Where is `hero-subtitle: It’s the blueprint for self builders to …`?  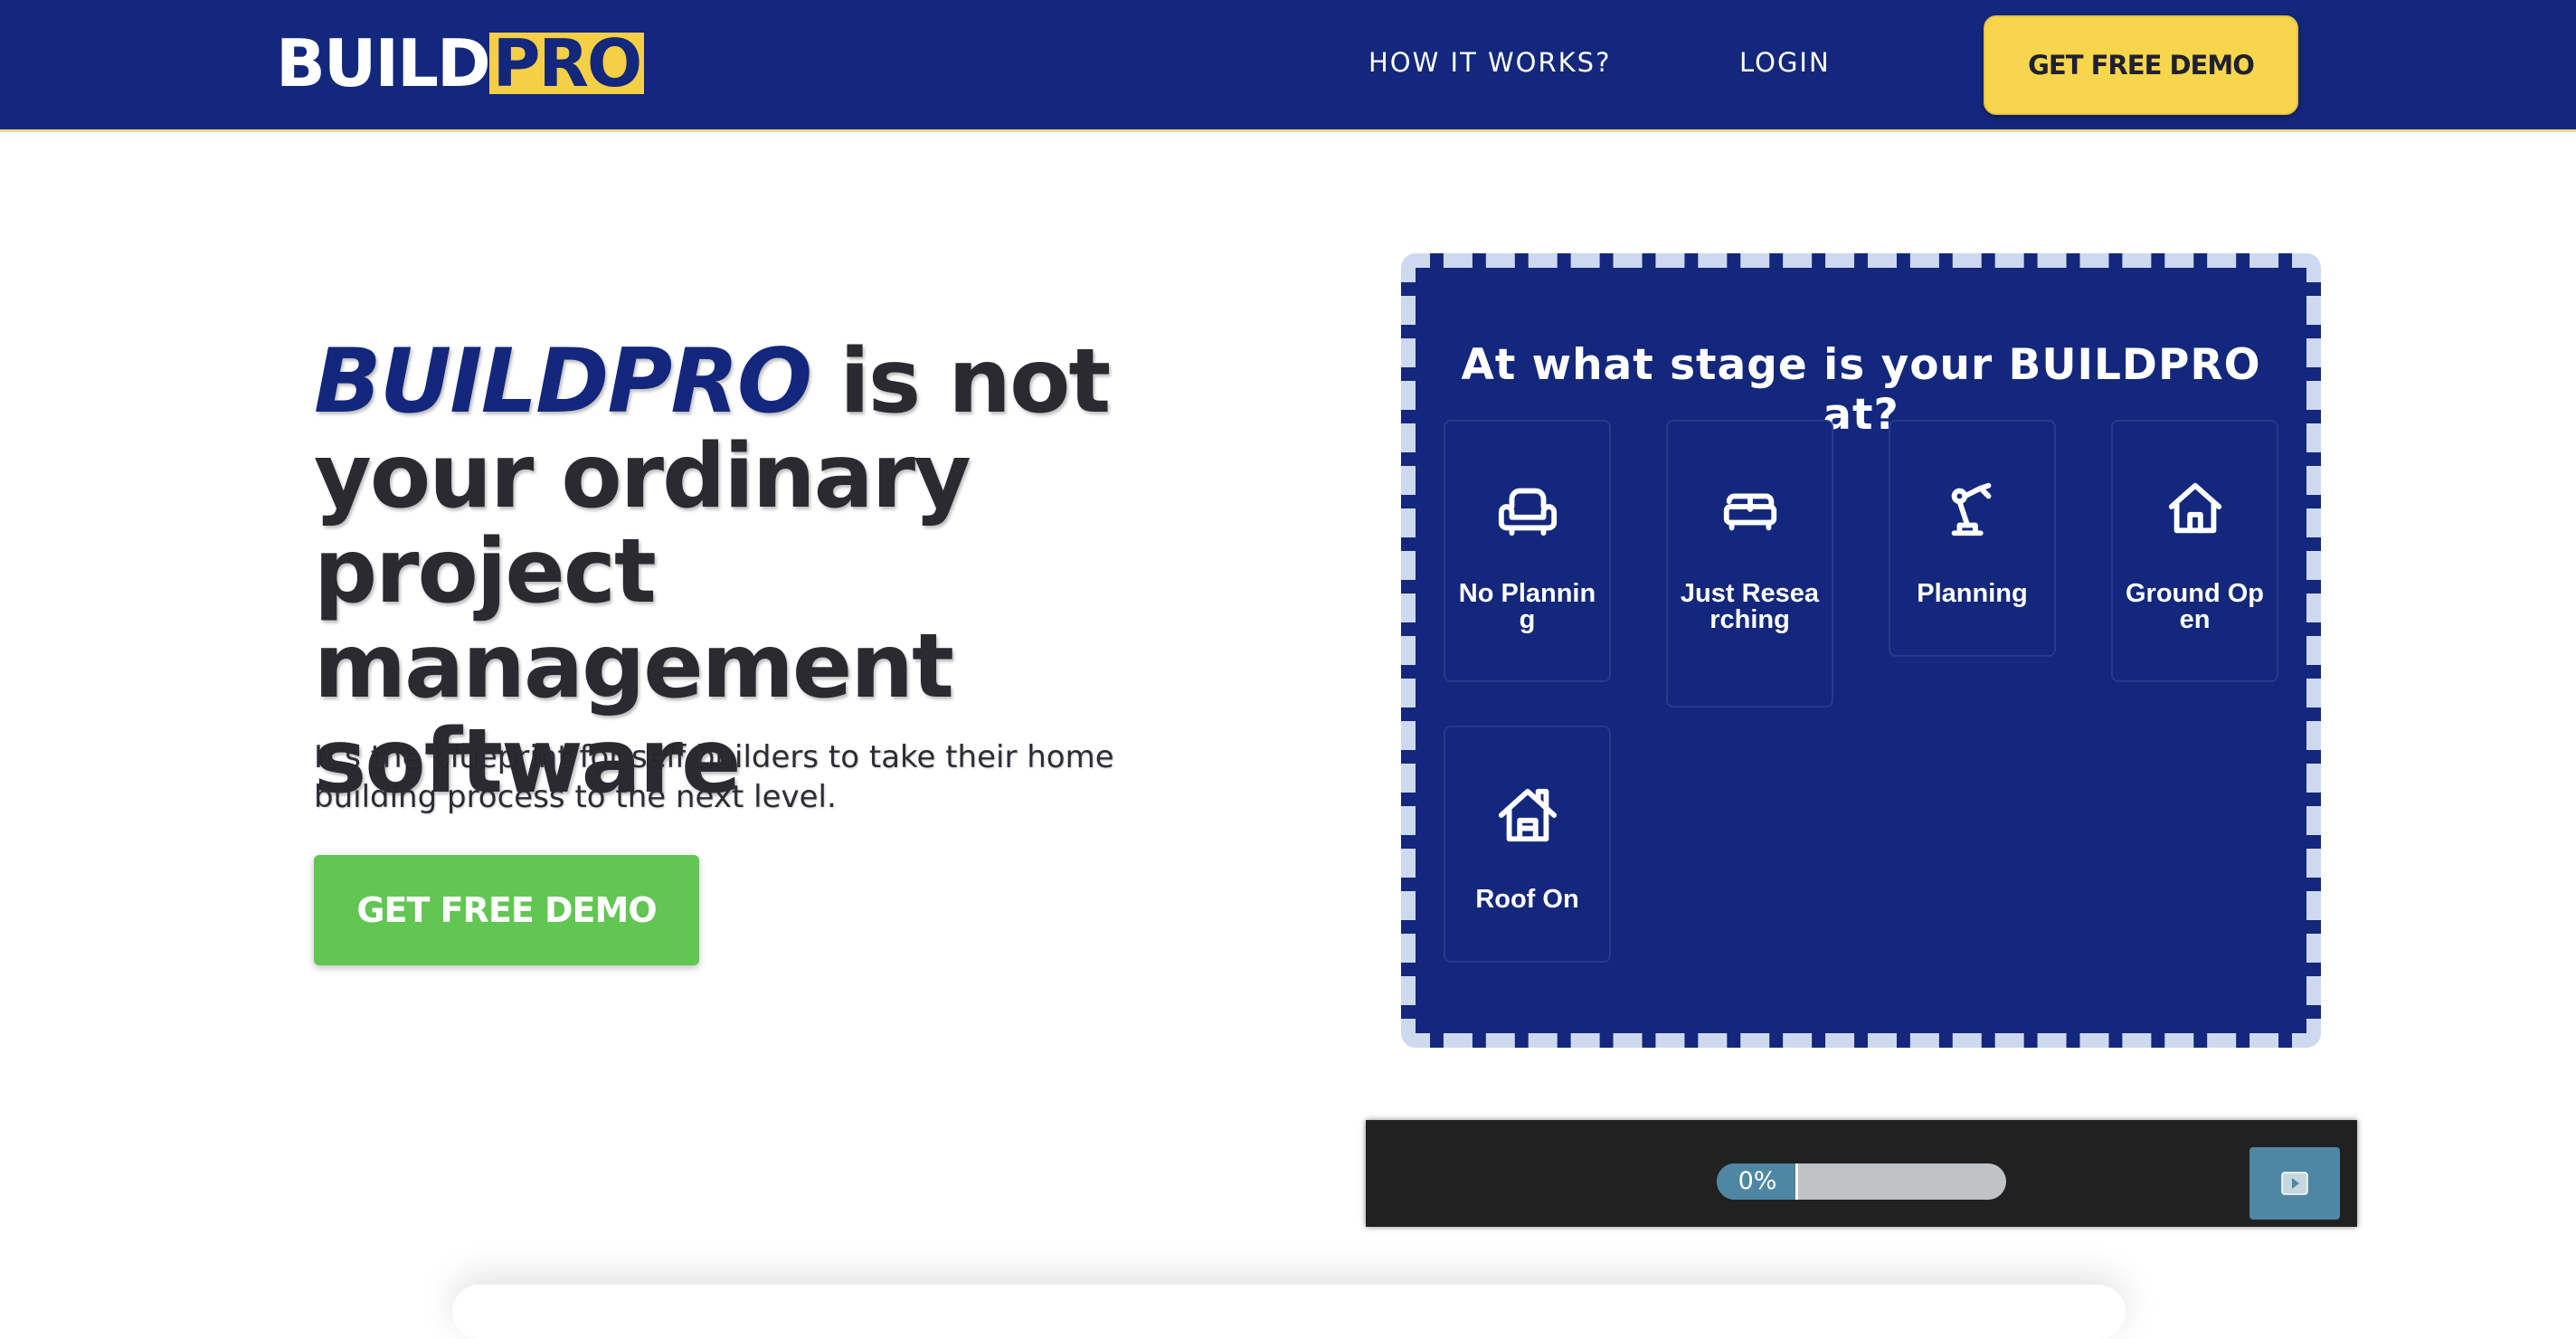 hero-subtitle: It’s the blueprint for self builders to … is located at coordinates (714, 777).